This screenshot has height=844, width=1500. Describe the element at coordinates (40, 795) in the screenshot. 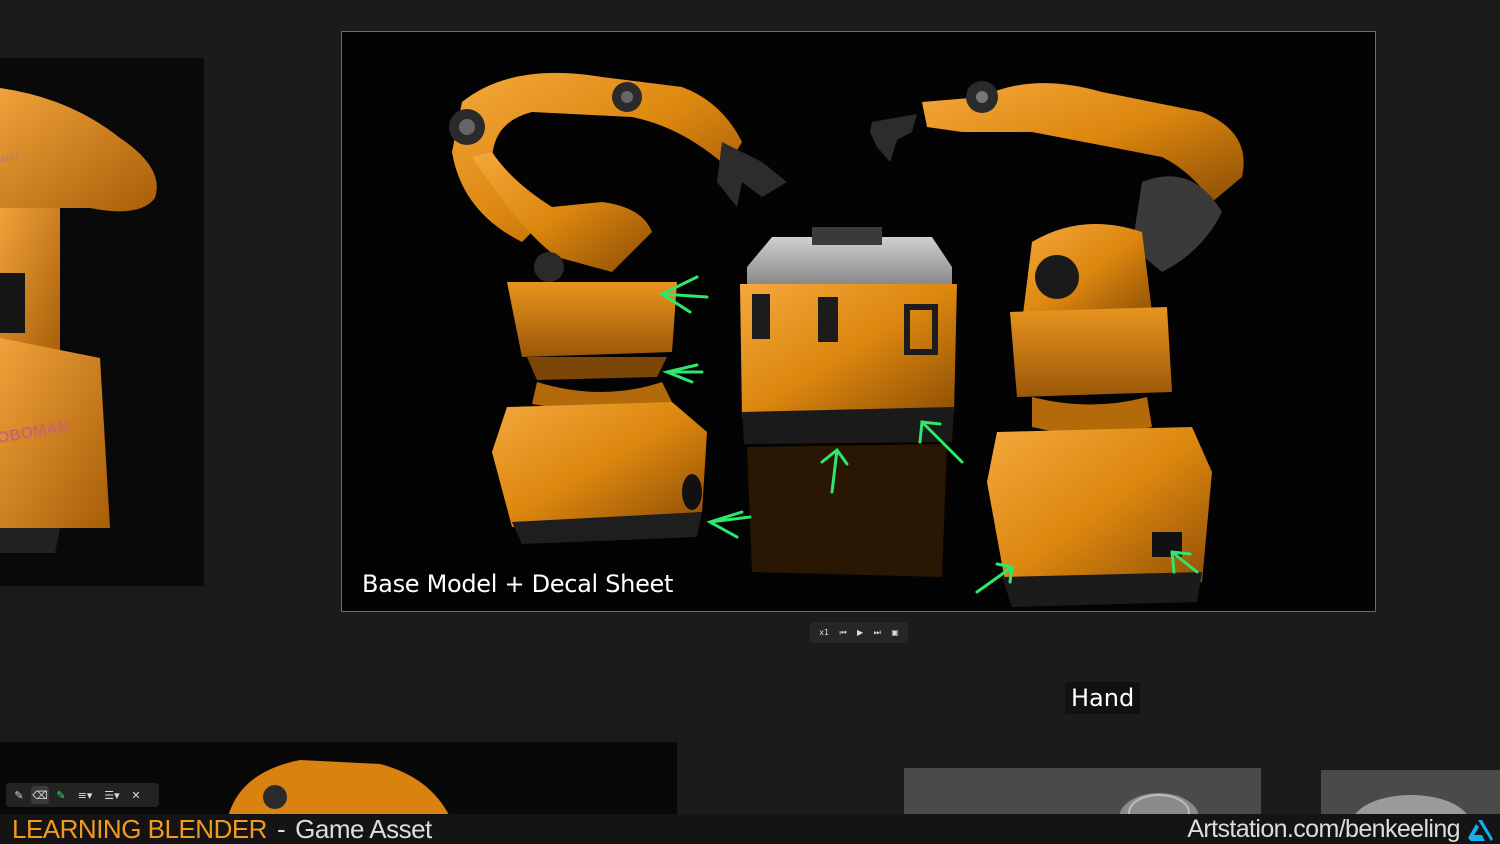

I see `eraser-icon: ⌫` at that location.